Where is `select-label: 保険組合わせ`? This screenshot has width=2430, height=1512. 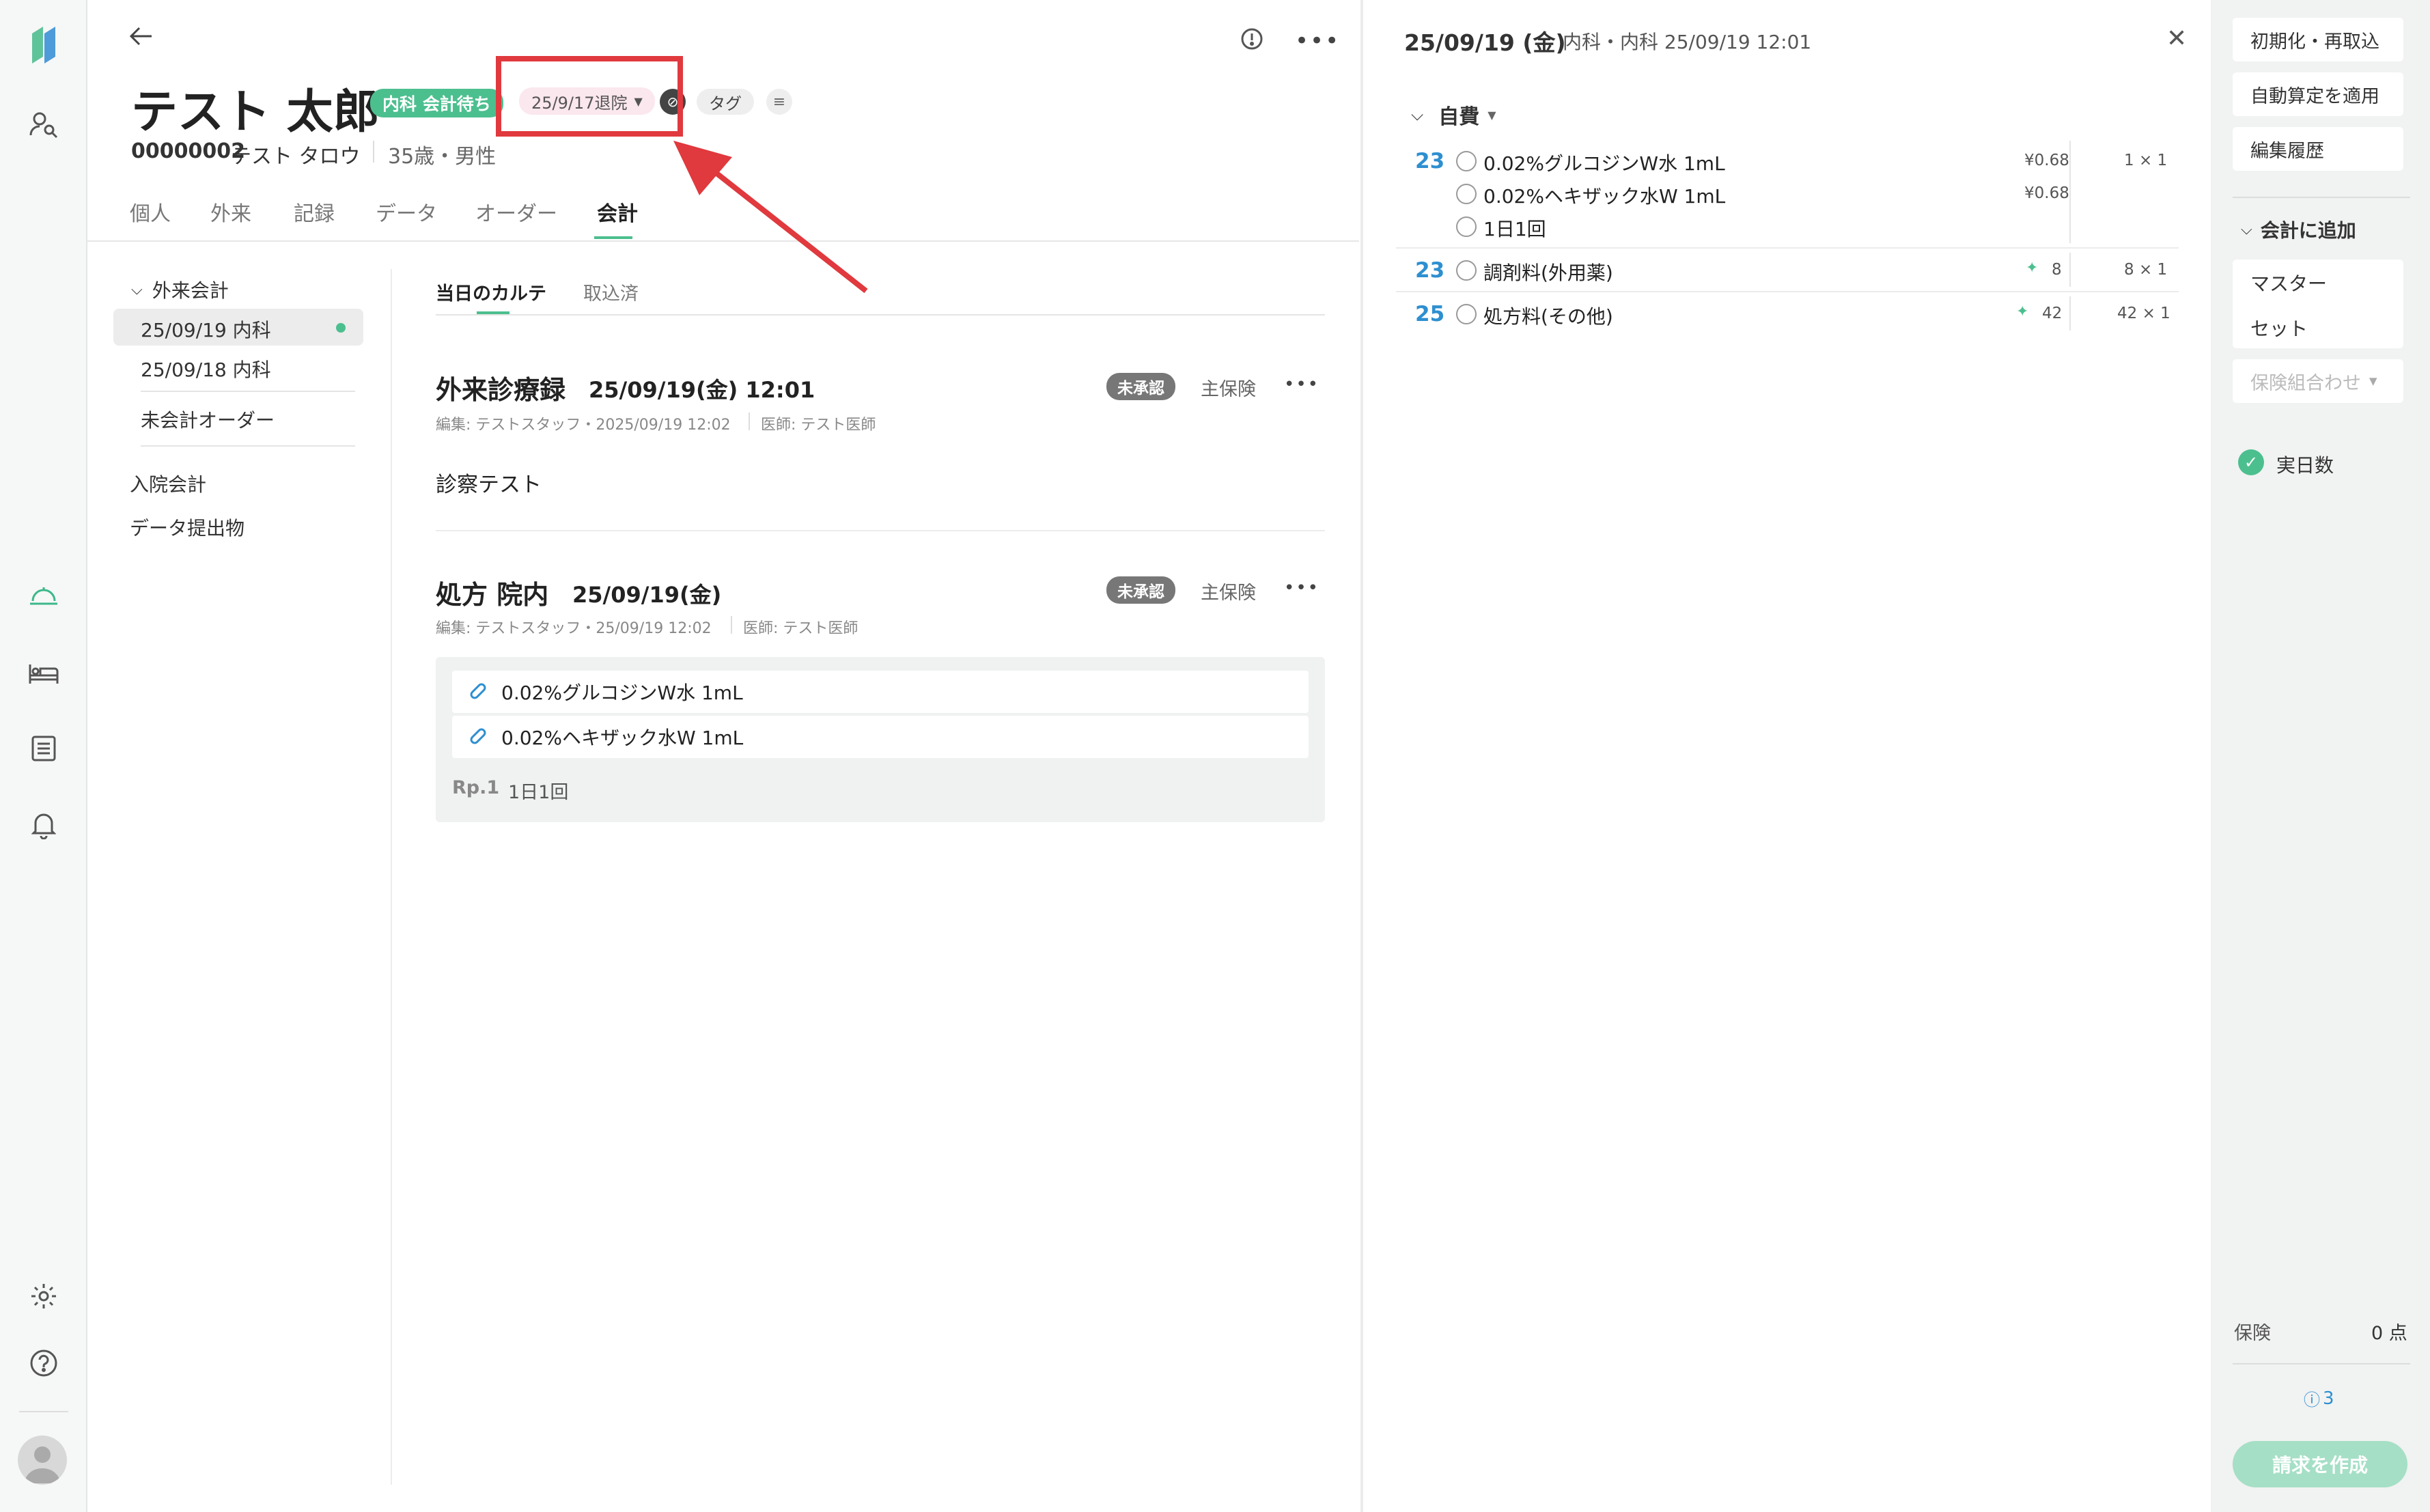 select-label: 保険組合わせ is located at coordinates (2305, 383).